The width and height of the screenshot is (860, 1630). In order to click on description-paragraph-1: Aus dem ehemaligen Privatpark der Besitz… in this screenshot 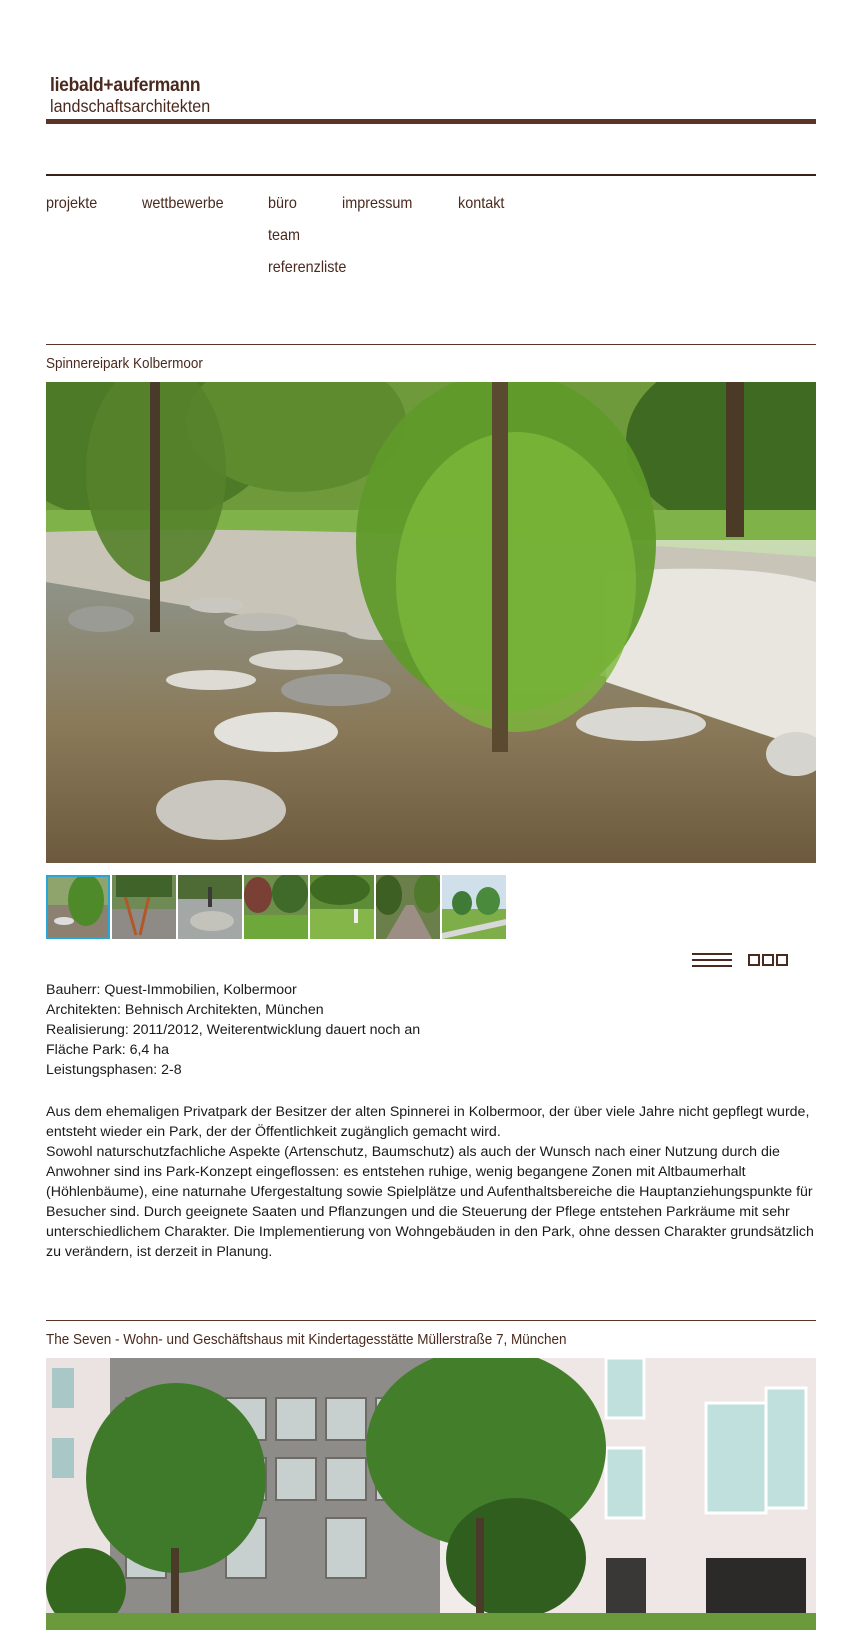, I will do `click(428, 1122)`.